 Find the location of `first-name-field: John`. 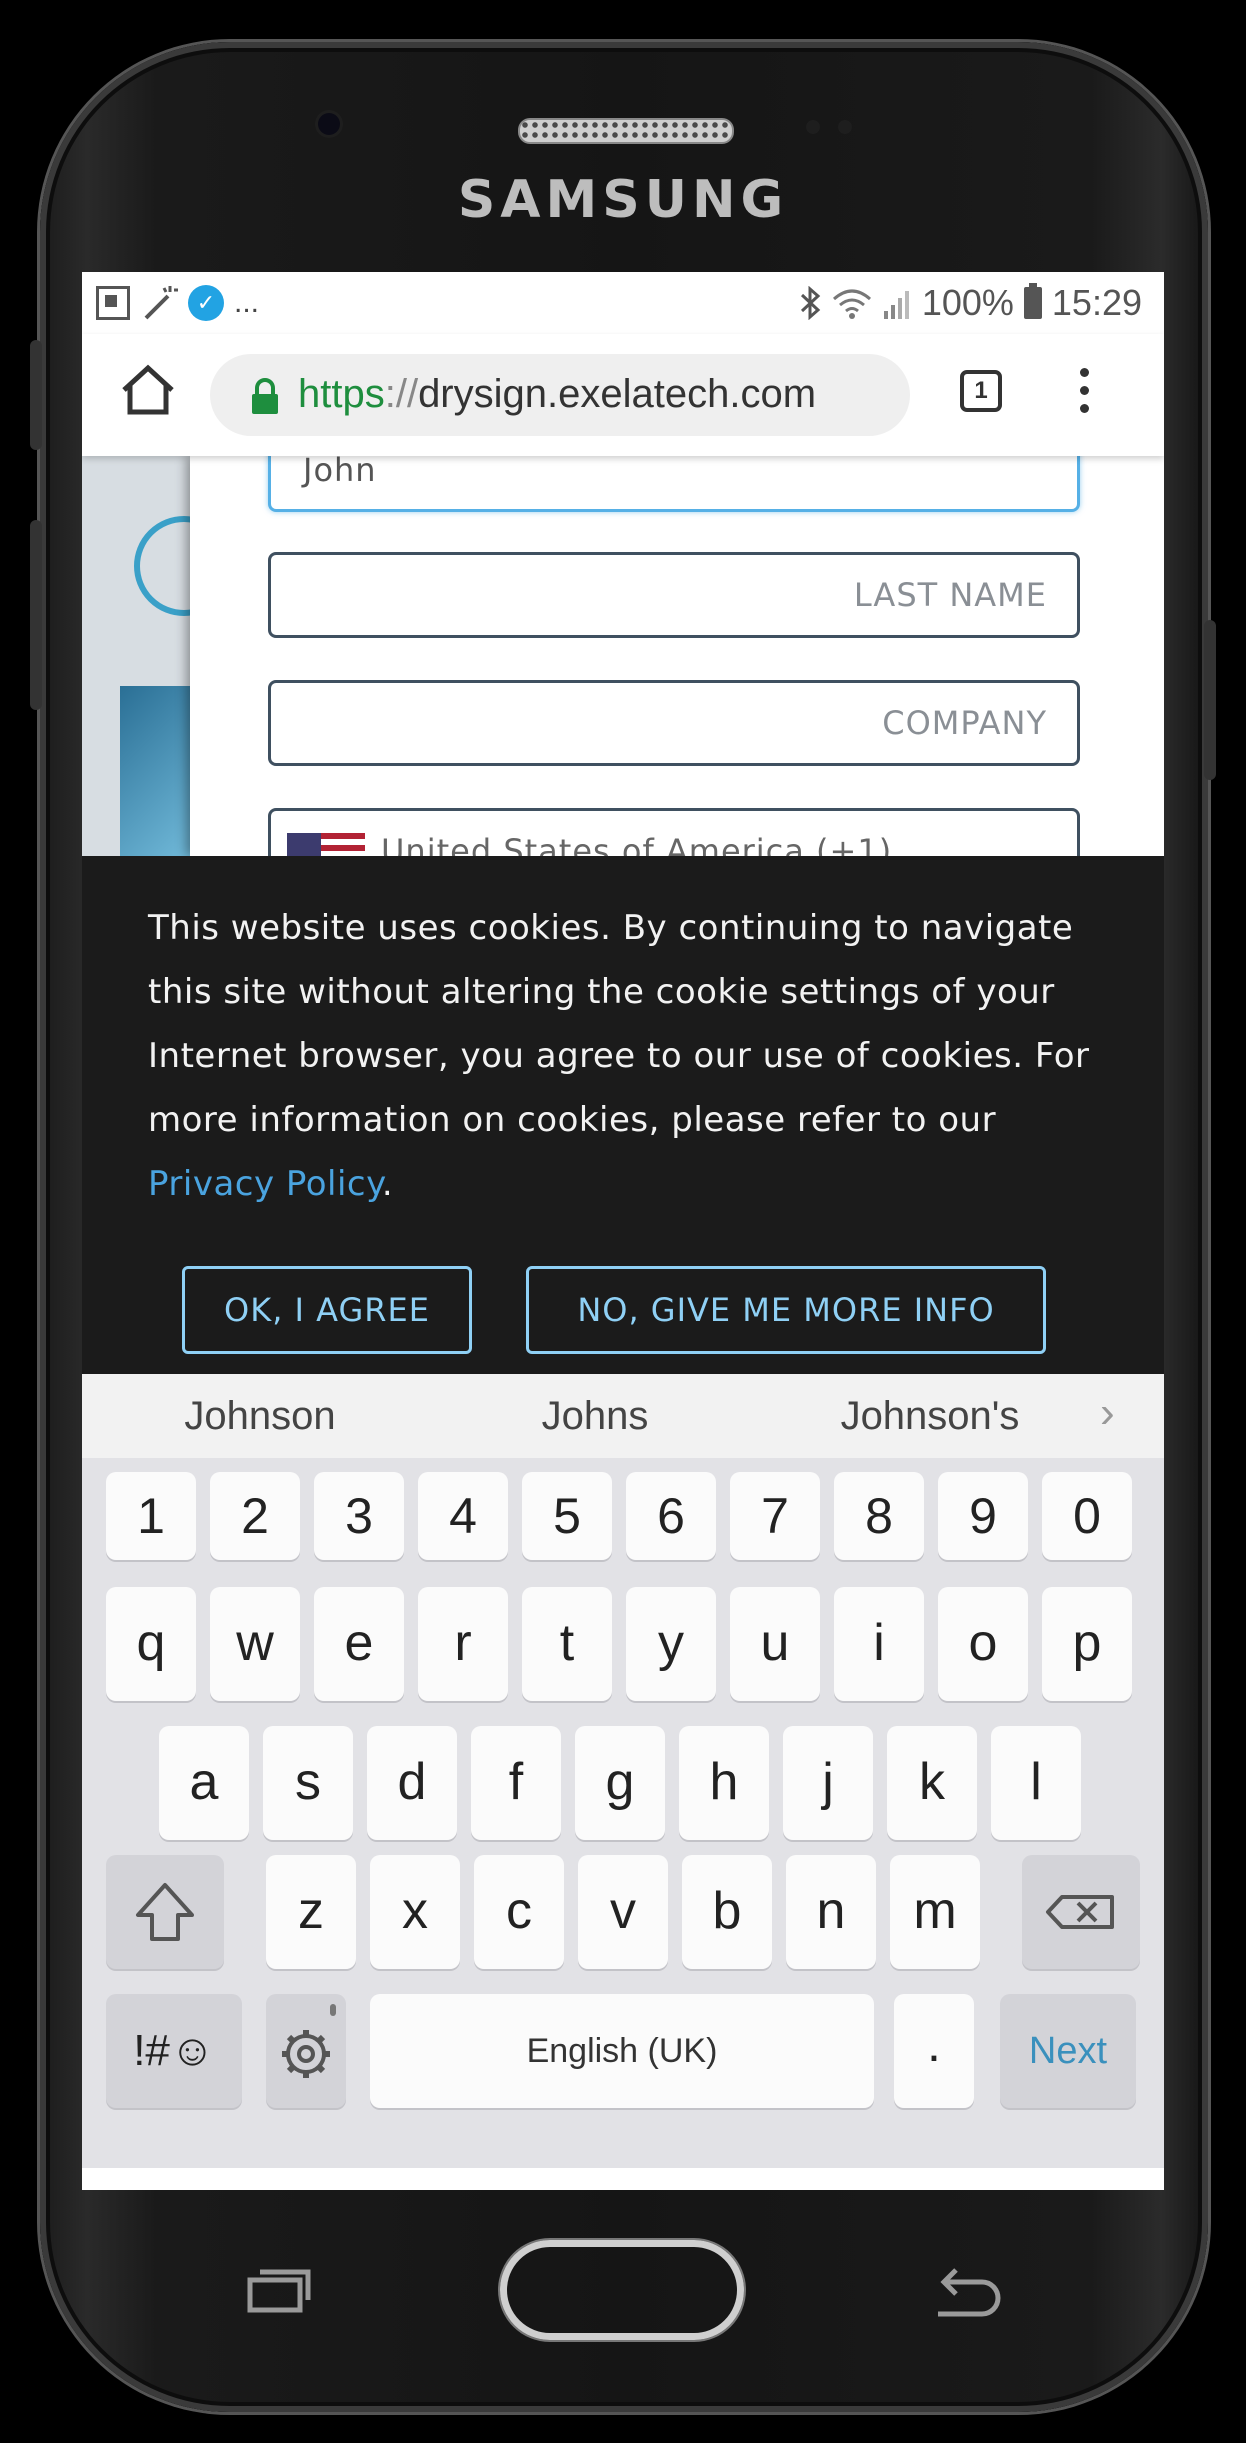

first-name-field: John is located at coordinates (674, 484).